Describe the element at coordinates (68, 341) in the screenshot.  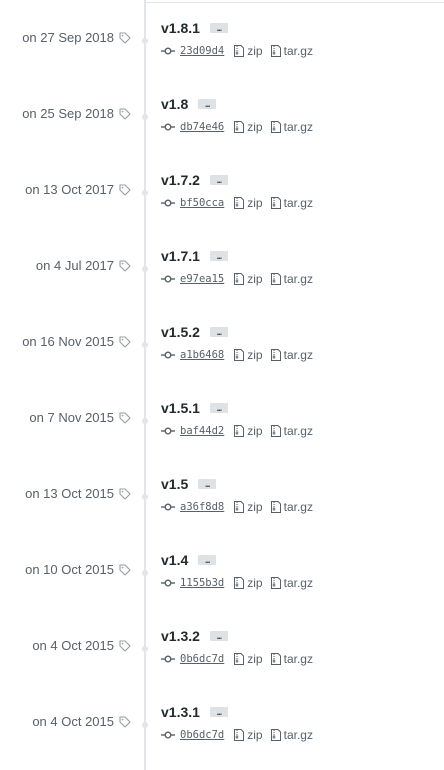
I see `release-date: on 16 Nov 2015` at that location.